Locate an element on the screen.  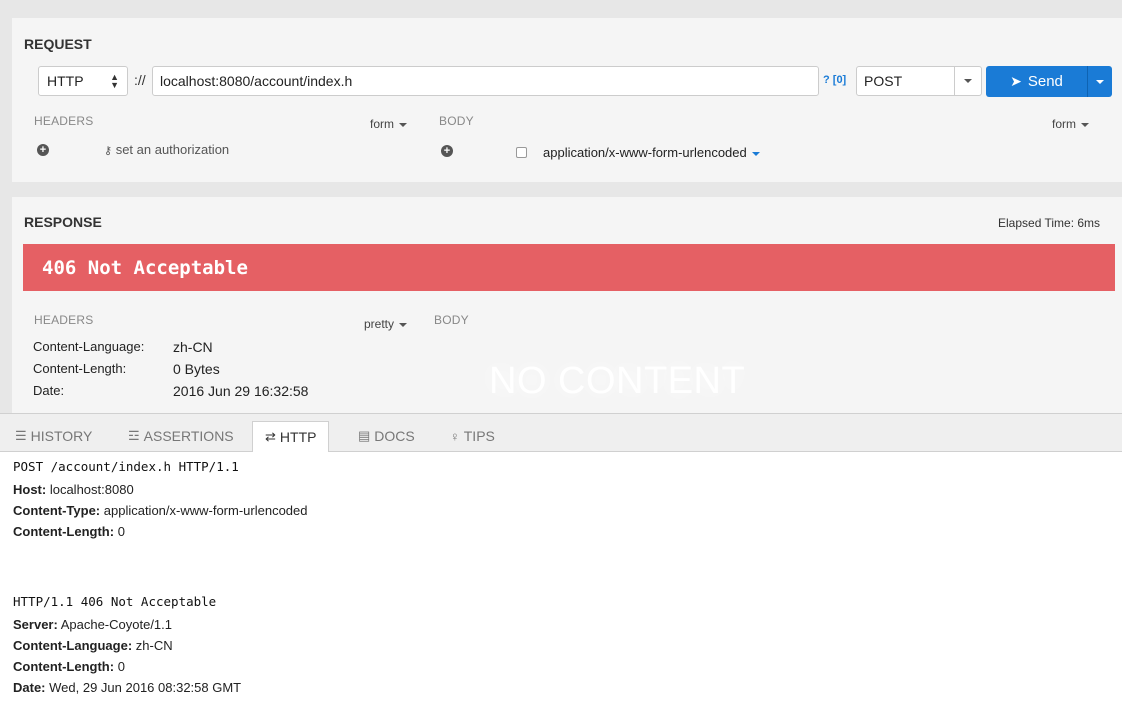
status-line: HTTP/1.1 406 Not Acceptable is located at coordinates (115, 601).